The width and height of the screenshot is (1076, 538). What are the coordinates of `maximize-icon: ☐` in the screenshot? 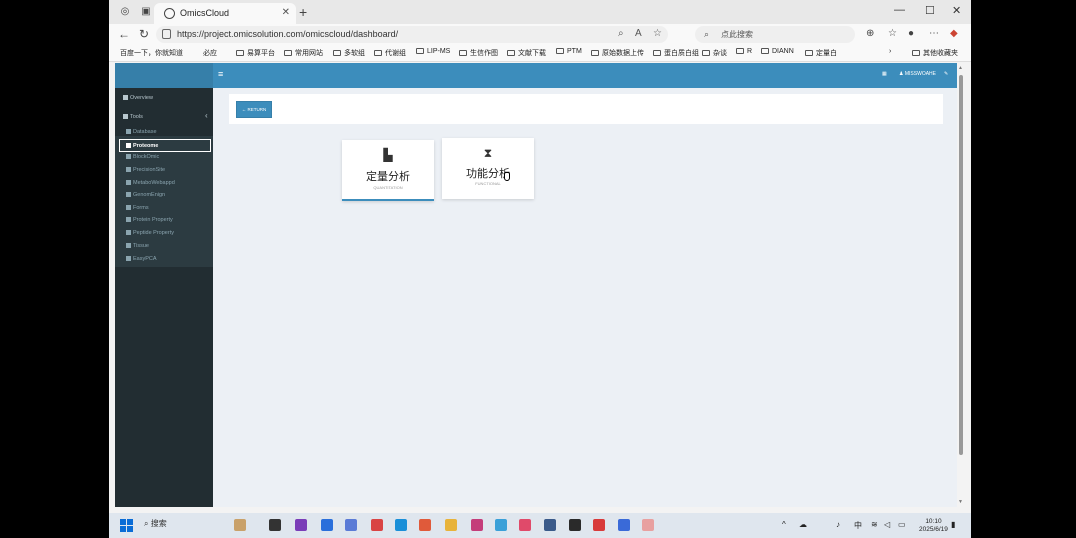 It's located at (930, 10).